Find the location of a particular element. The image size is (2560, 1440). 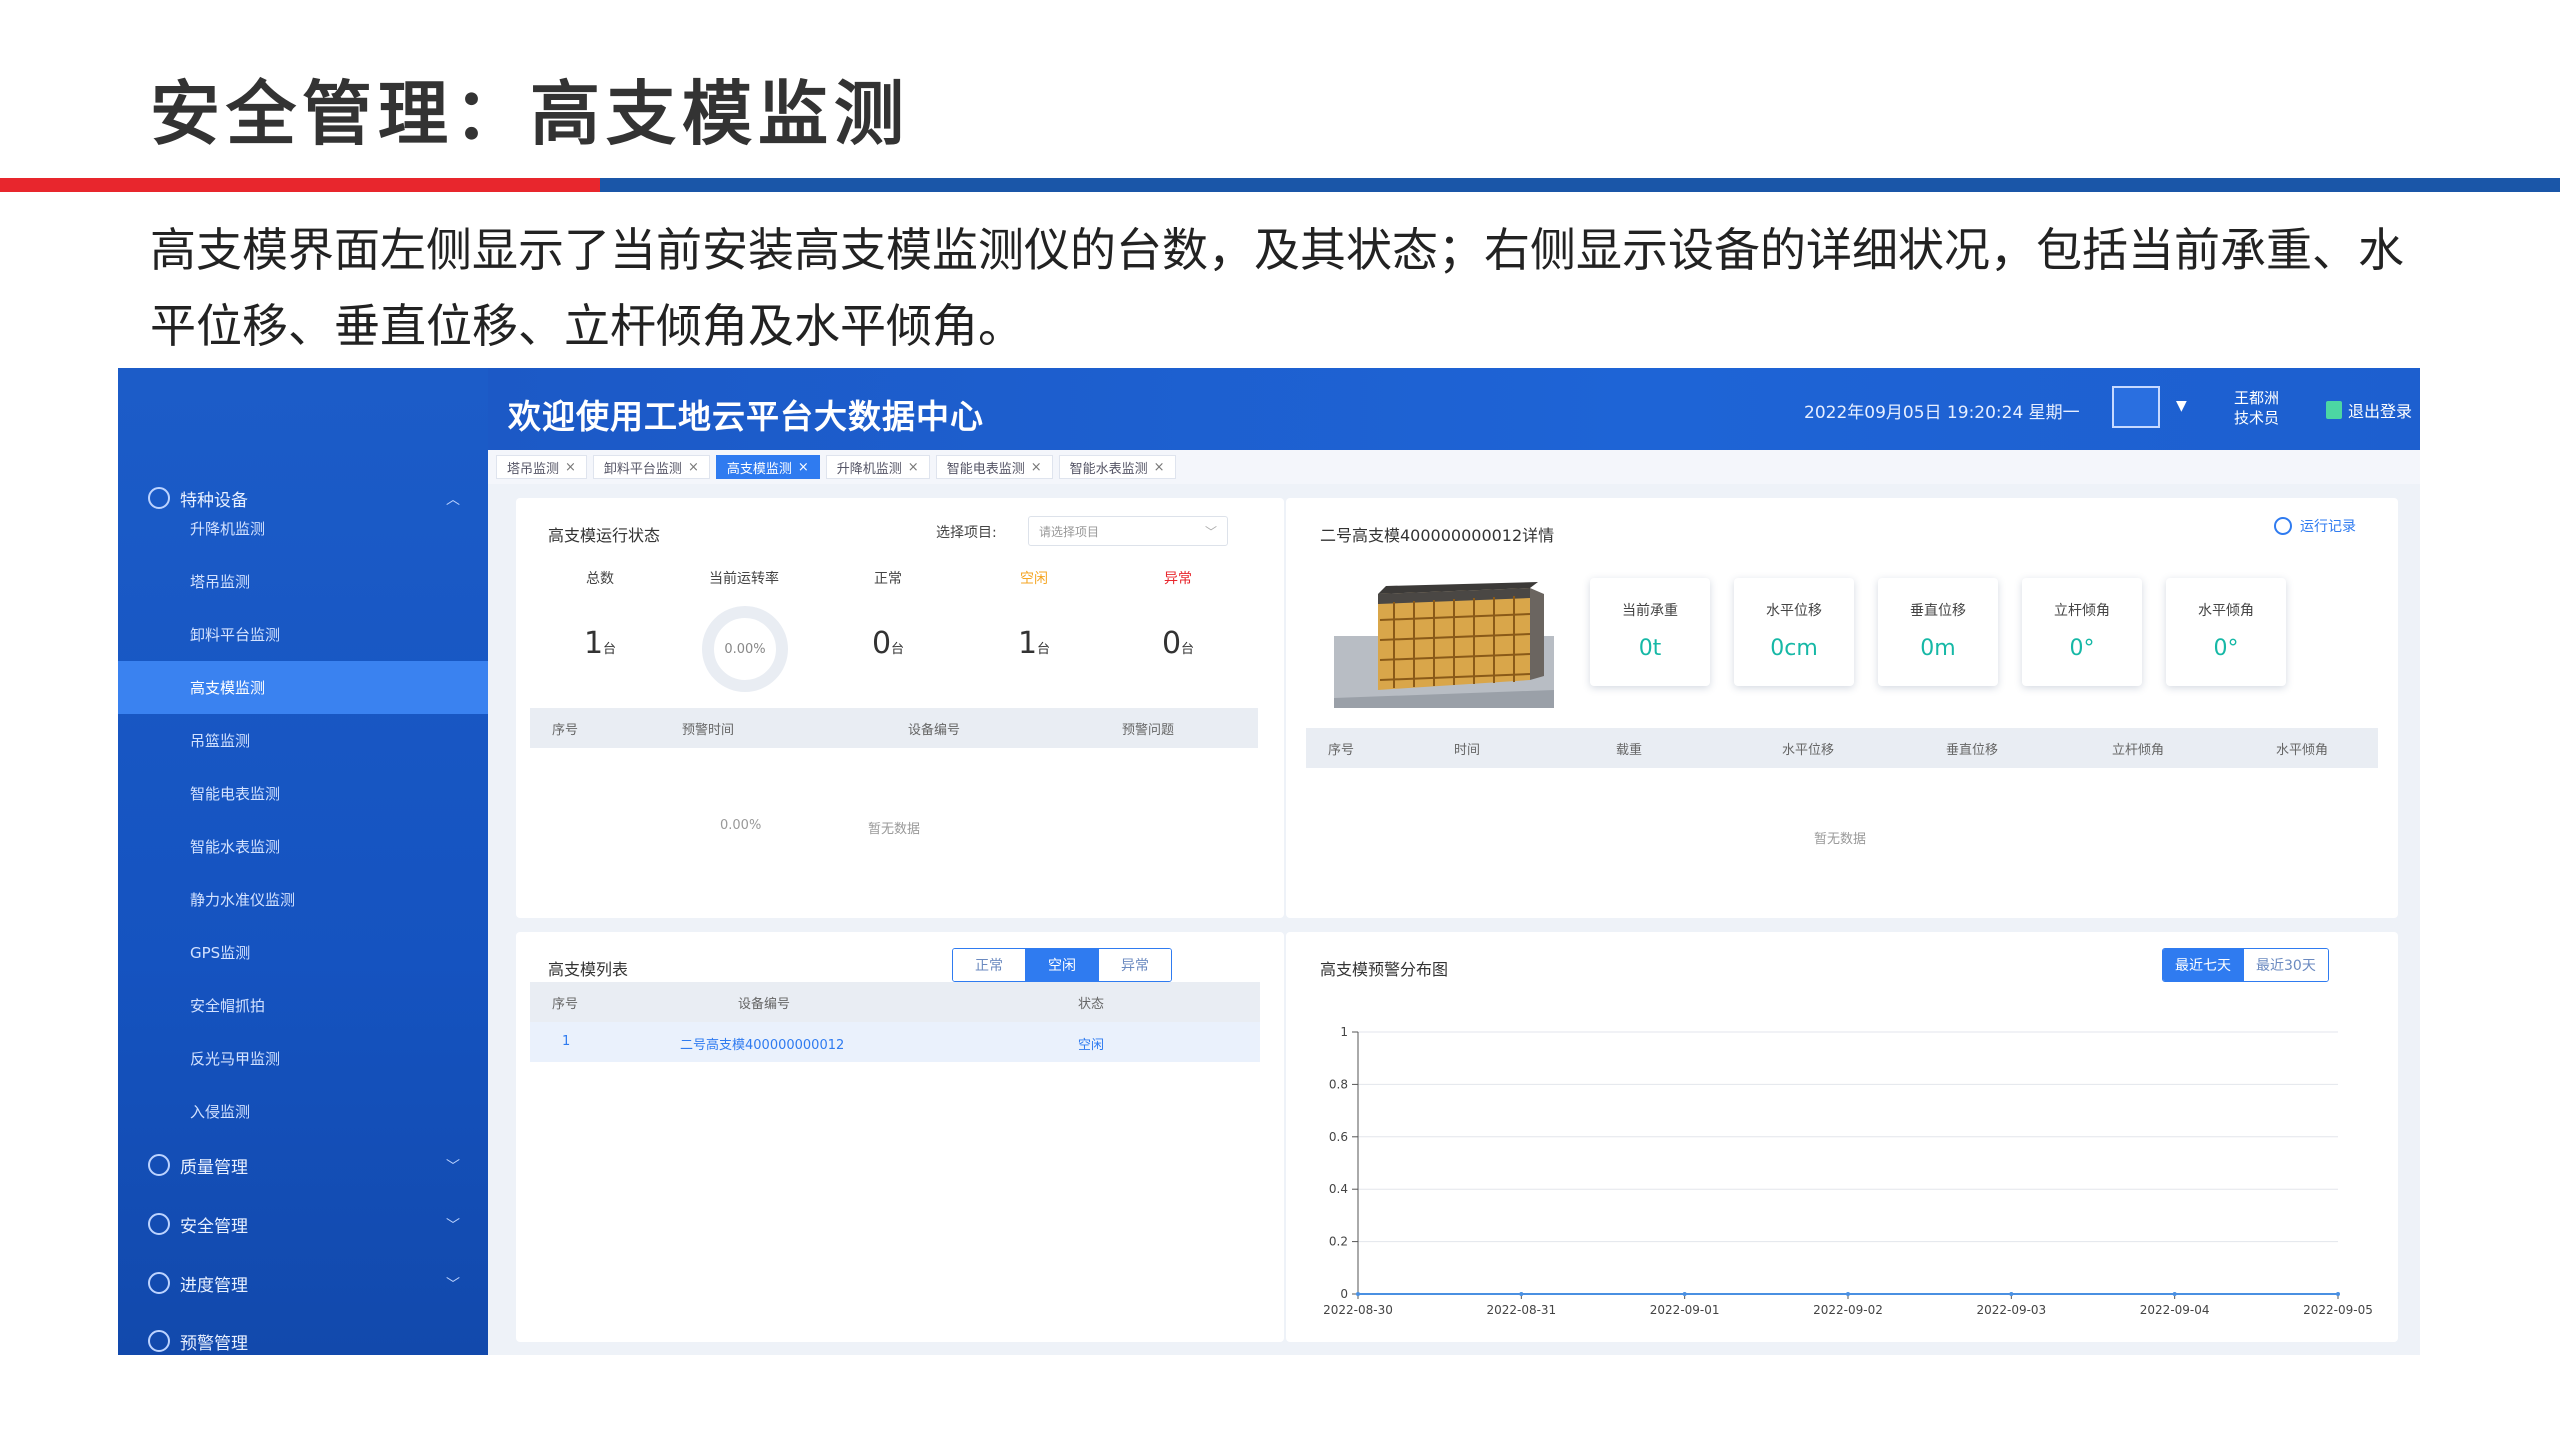

sidebar-item-water-meter: 智能水表监测 is located at coordinates (303, 846).